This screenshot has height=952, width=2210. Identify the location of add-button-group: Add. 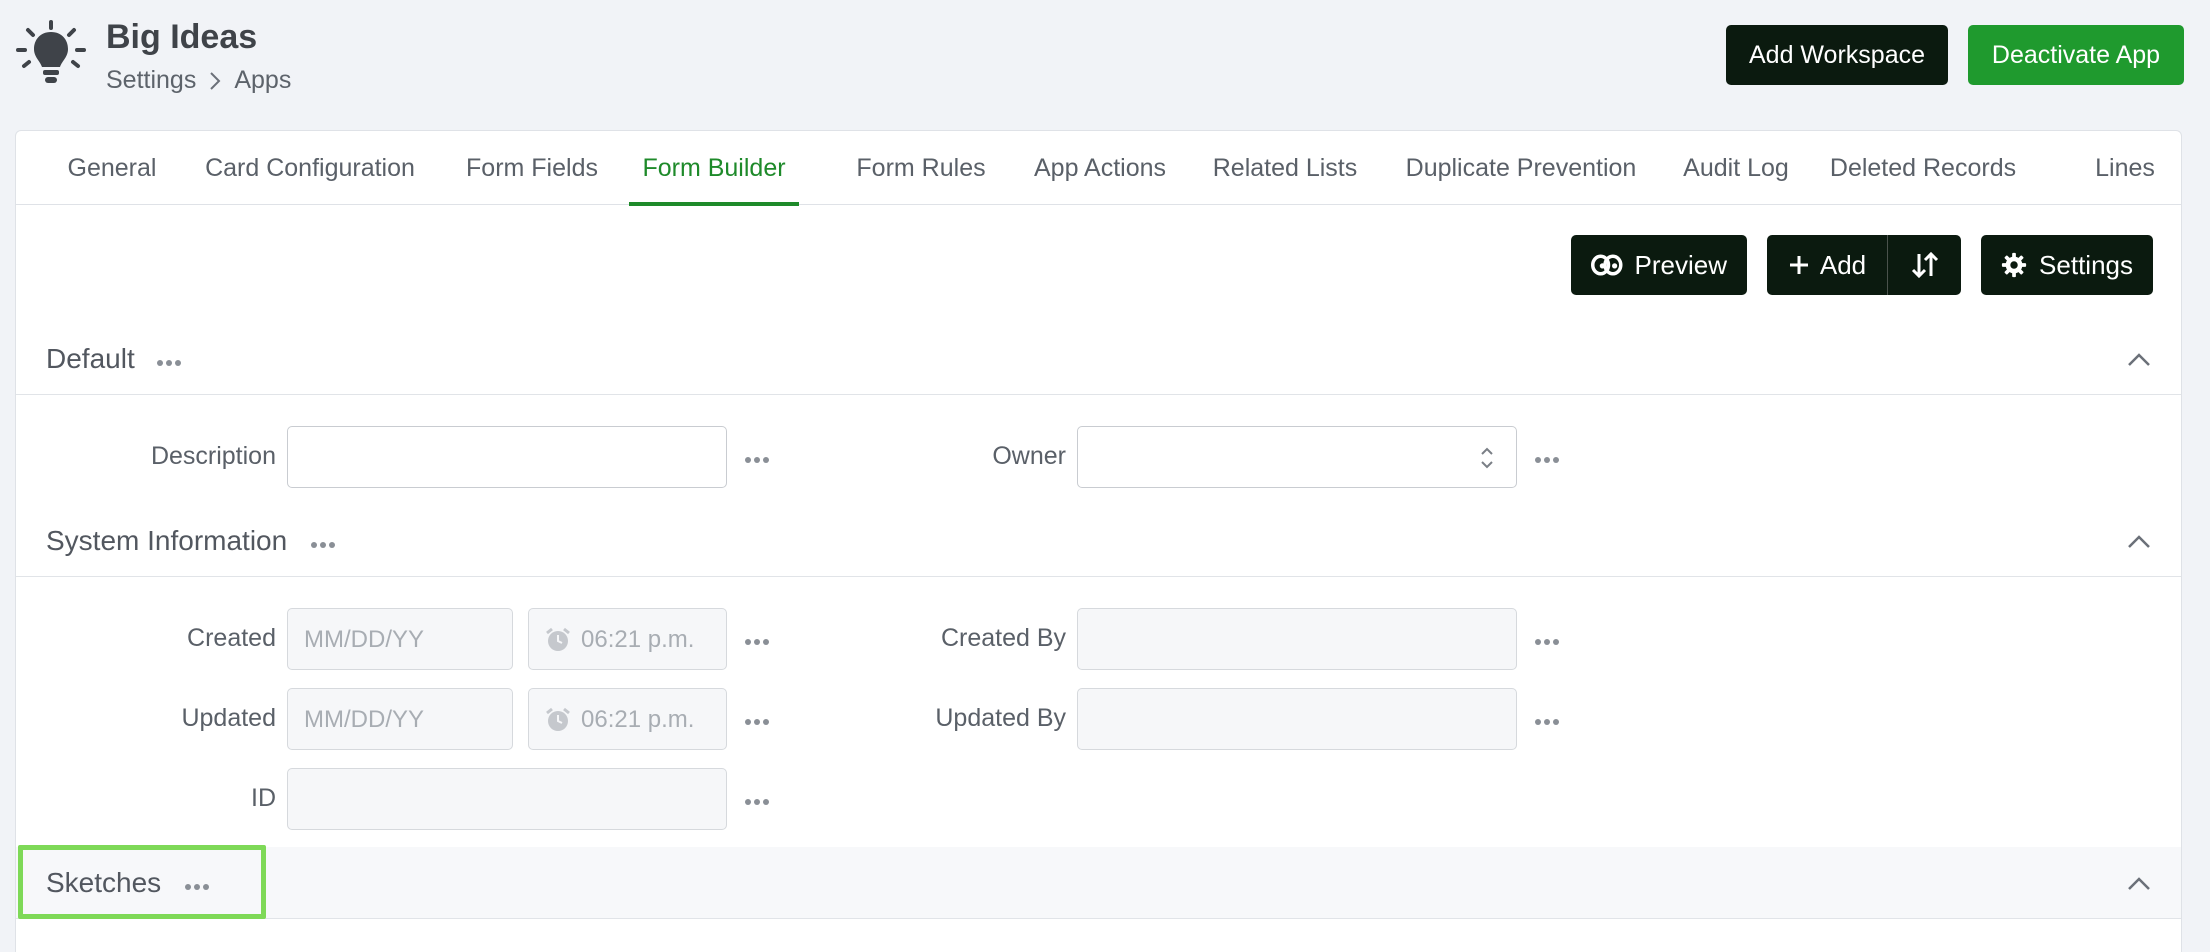
(1864, 265).